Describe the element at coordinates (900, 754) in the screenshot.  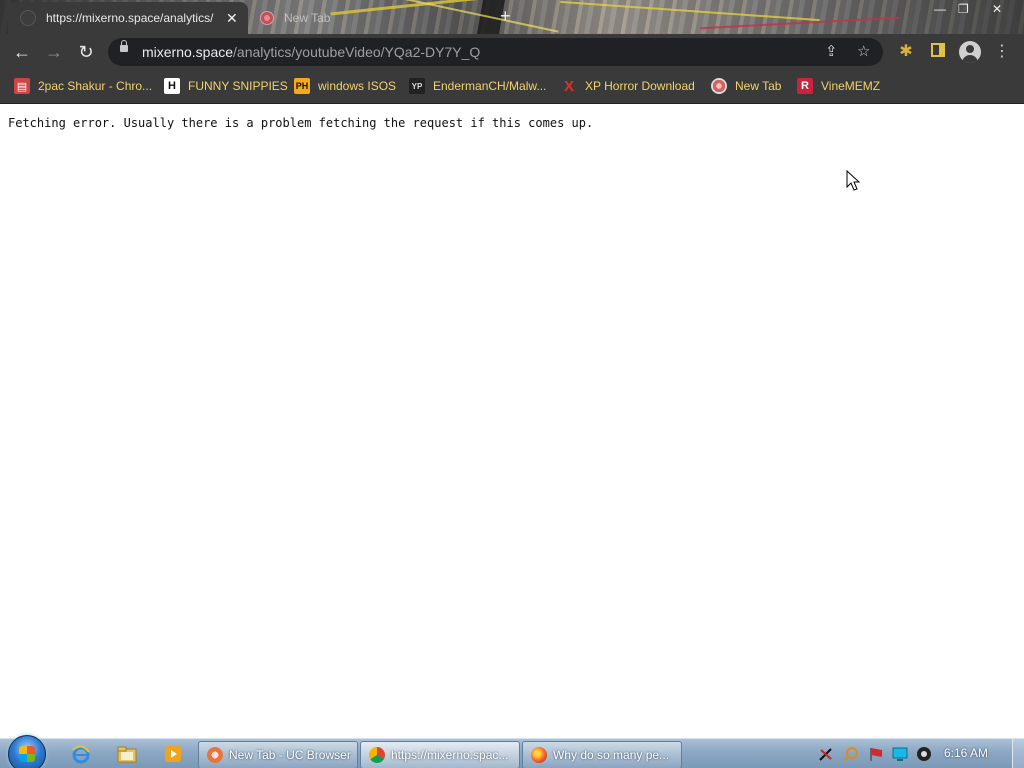
I see `monitor-tray-icon` at that location.